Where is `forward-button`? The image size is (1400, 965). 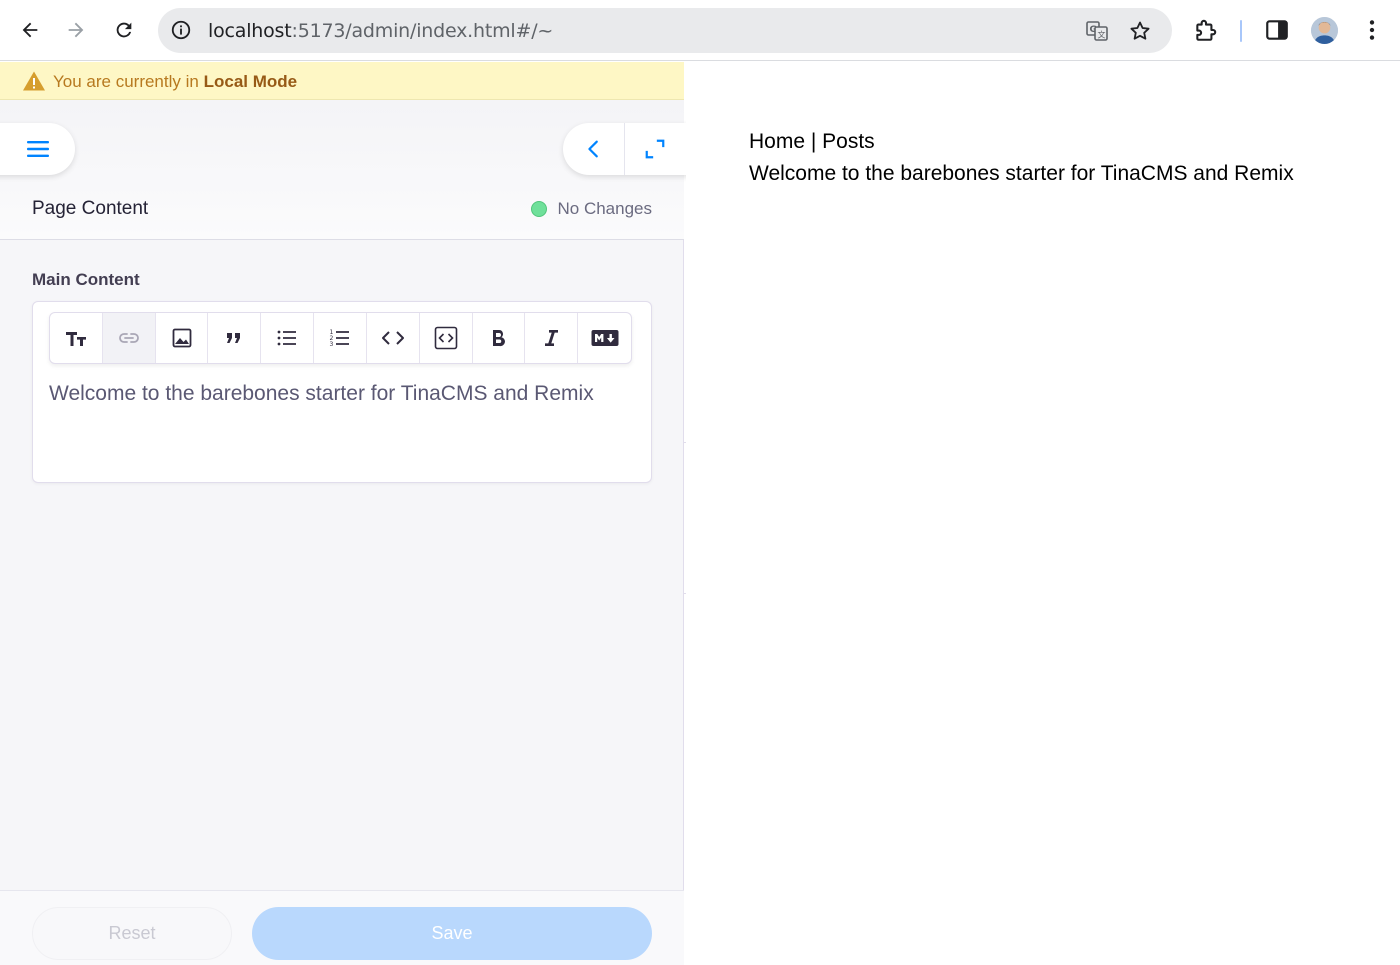 forward-button is located at coordinates (76, 30).